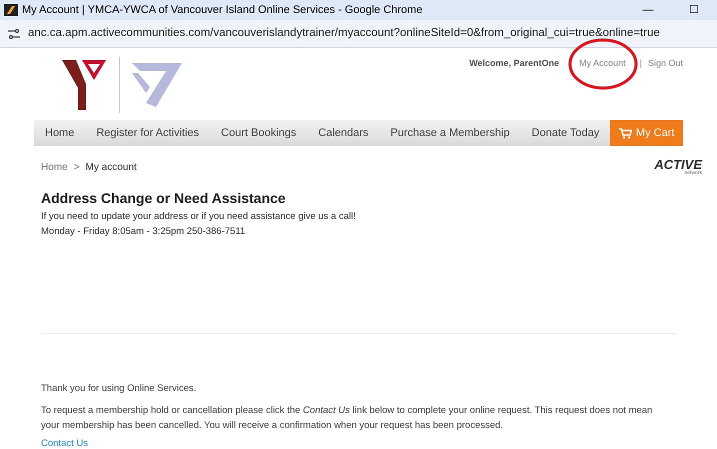 This screenshot has width=717, height=449. Describe the element at coordinates (450, 133) in the screenshot. I see `nav-link: Purchase a Membership` at that location.